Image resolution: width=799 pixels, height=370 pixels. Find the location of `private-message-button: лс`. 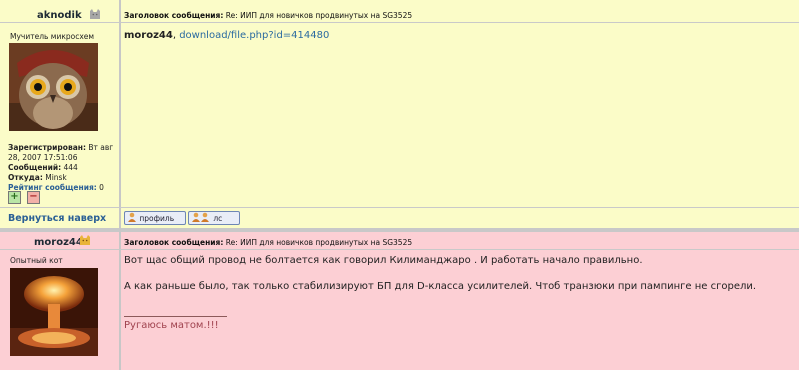

private-message-button: лс is located at coordinates (214, 218).